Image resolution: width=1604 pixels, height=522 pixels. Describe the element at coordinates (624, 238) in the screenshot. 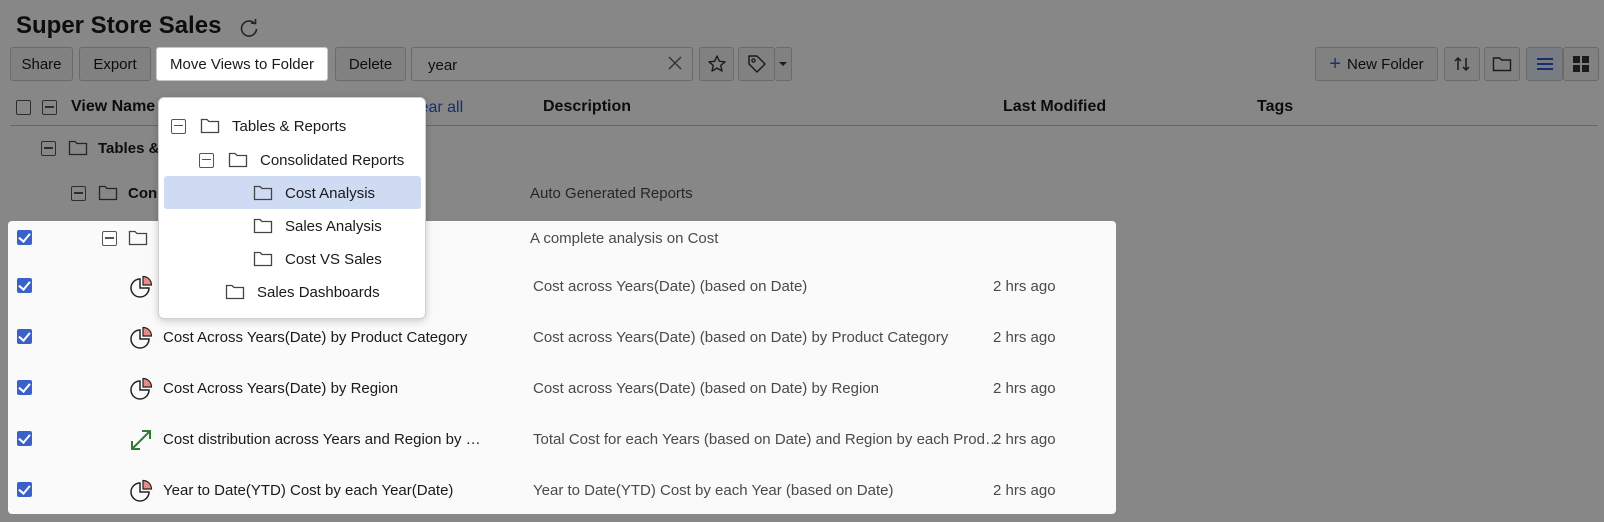

I see `cost-analysis-description: A complete analysis on Cost` at that location.